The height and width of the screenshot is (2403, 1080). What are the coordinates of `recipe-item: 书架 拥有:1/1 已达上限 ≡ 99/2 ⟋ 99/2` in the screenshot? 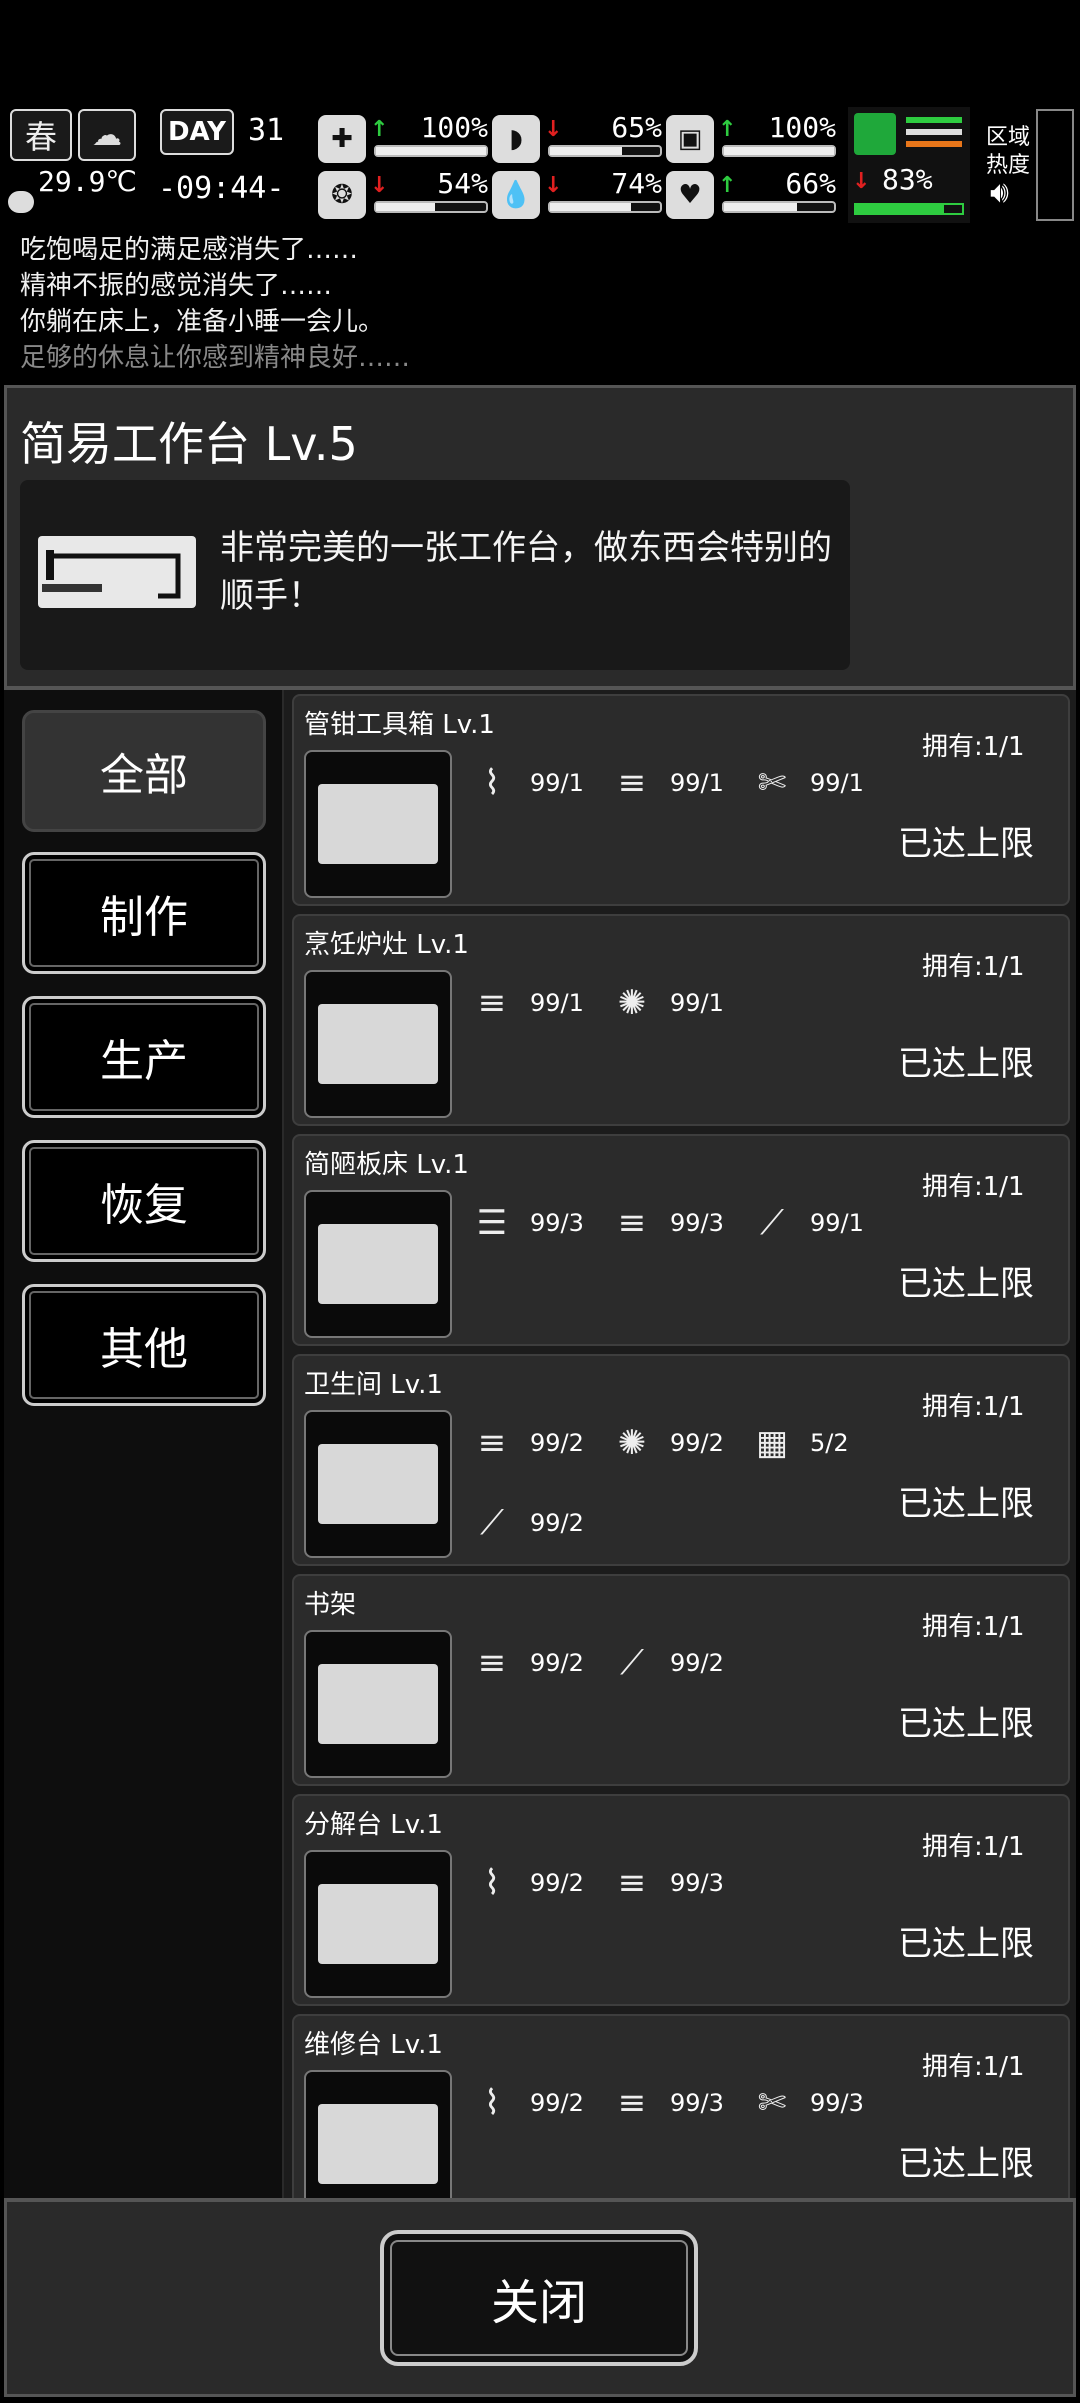 It's located at (681, 1680).